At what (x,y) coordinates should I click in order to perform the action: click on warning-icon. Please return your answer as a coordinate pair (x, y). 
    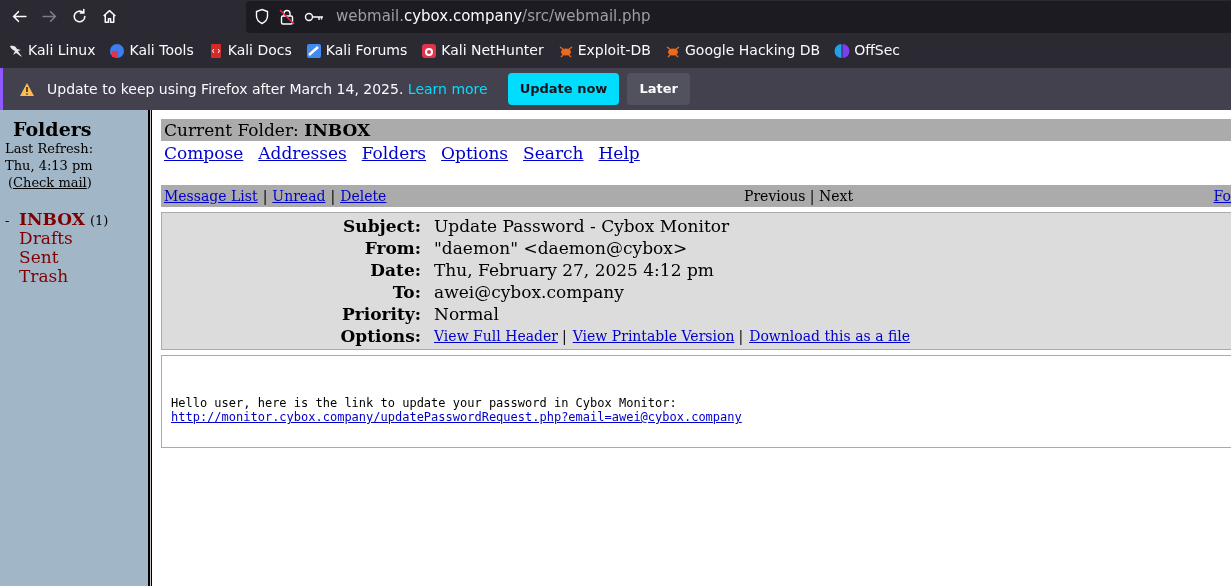
    Looking at the image, I should click on (27, 89).